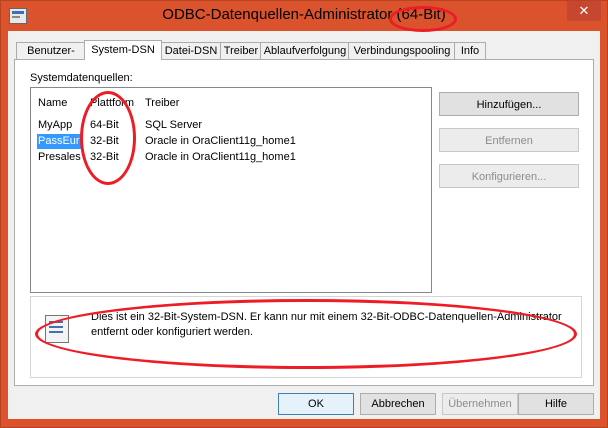  I want to click on annotation-ellipse-platform, so click(108, 138).